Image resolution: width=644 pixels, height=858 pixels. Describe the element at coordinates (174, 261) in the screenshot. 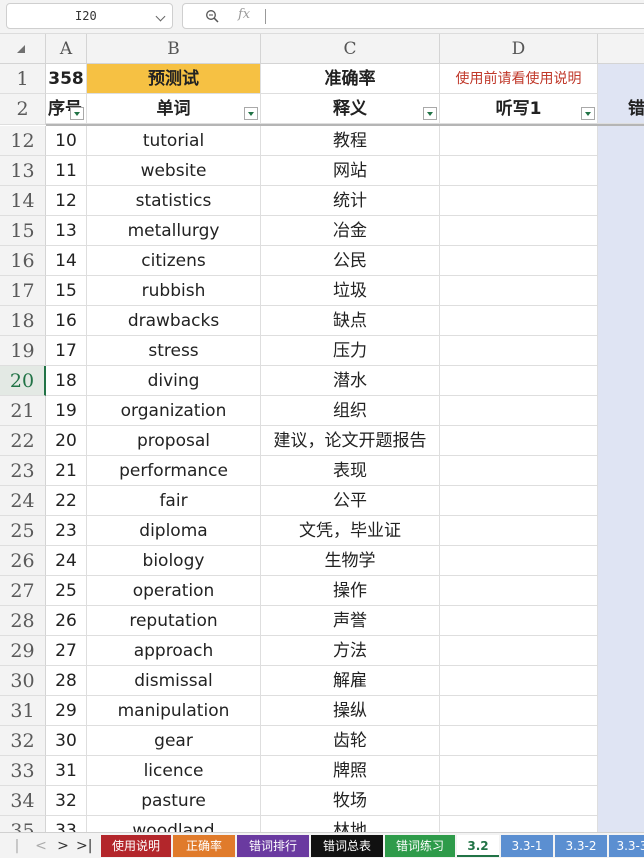

I see `word-cell: citizens` at that location.